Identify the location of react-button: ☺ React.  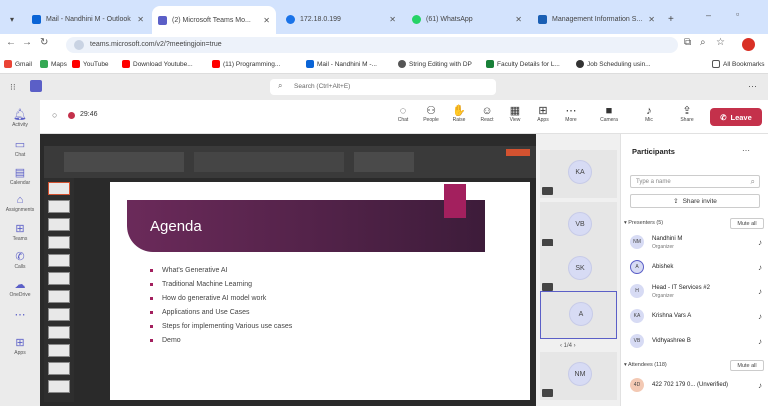
(487, 114).